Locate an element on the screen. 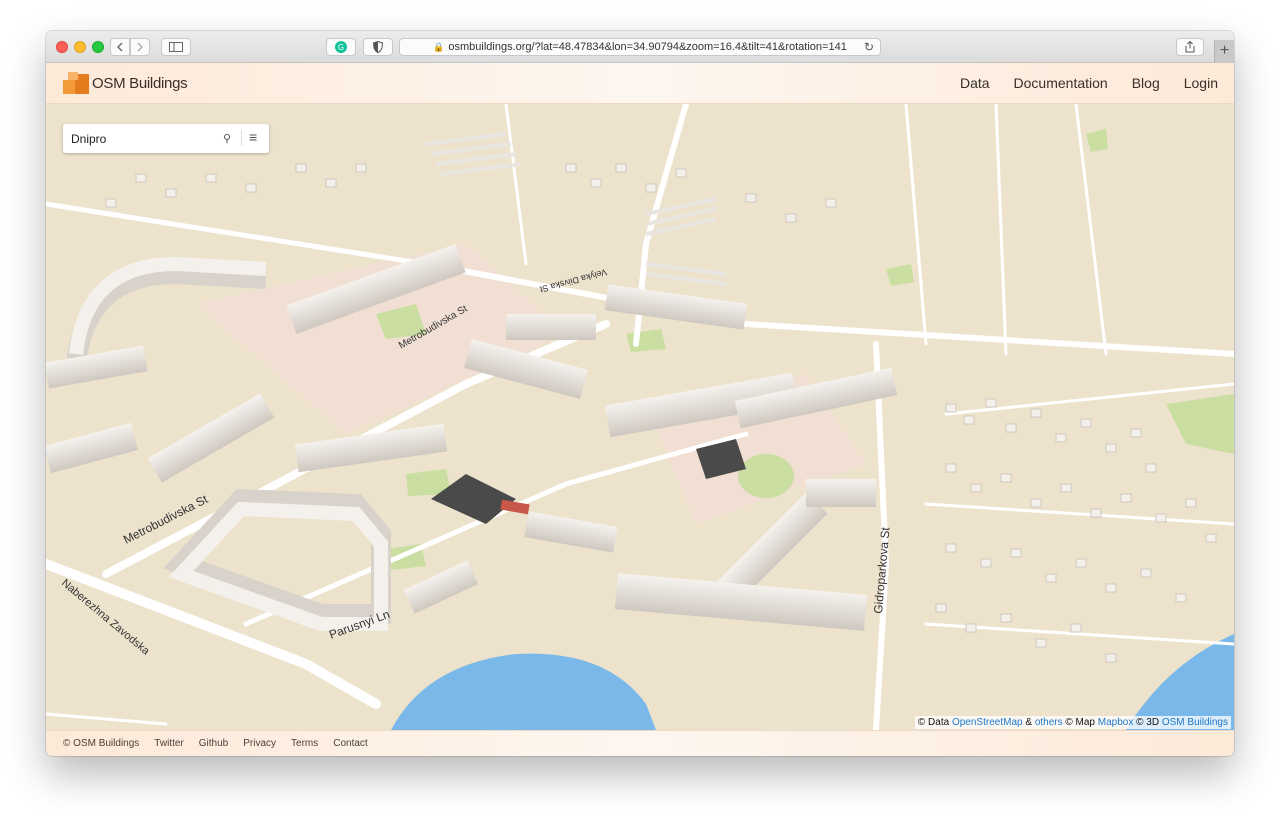 Image resolution: width=1280 pixels, height=817 pixels. share-button is located at coordinates (1190, 47).